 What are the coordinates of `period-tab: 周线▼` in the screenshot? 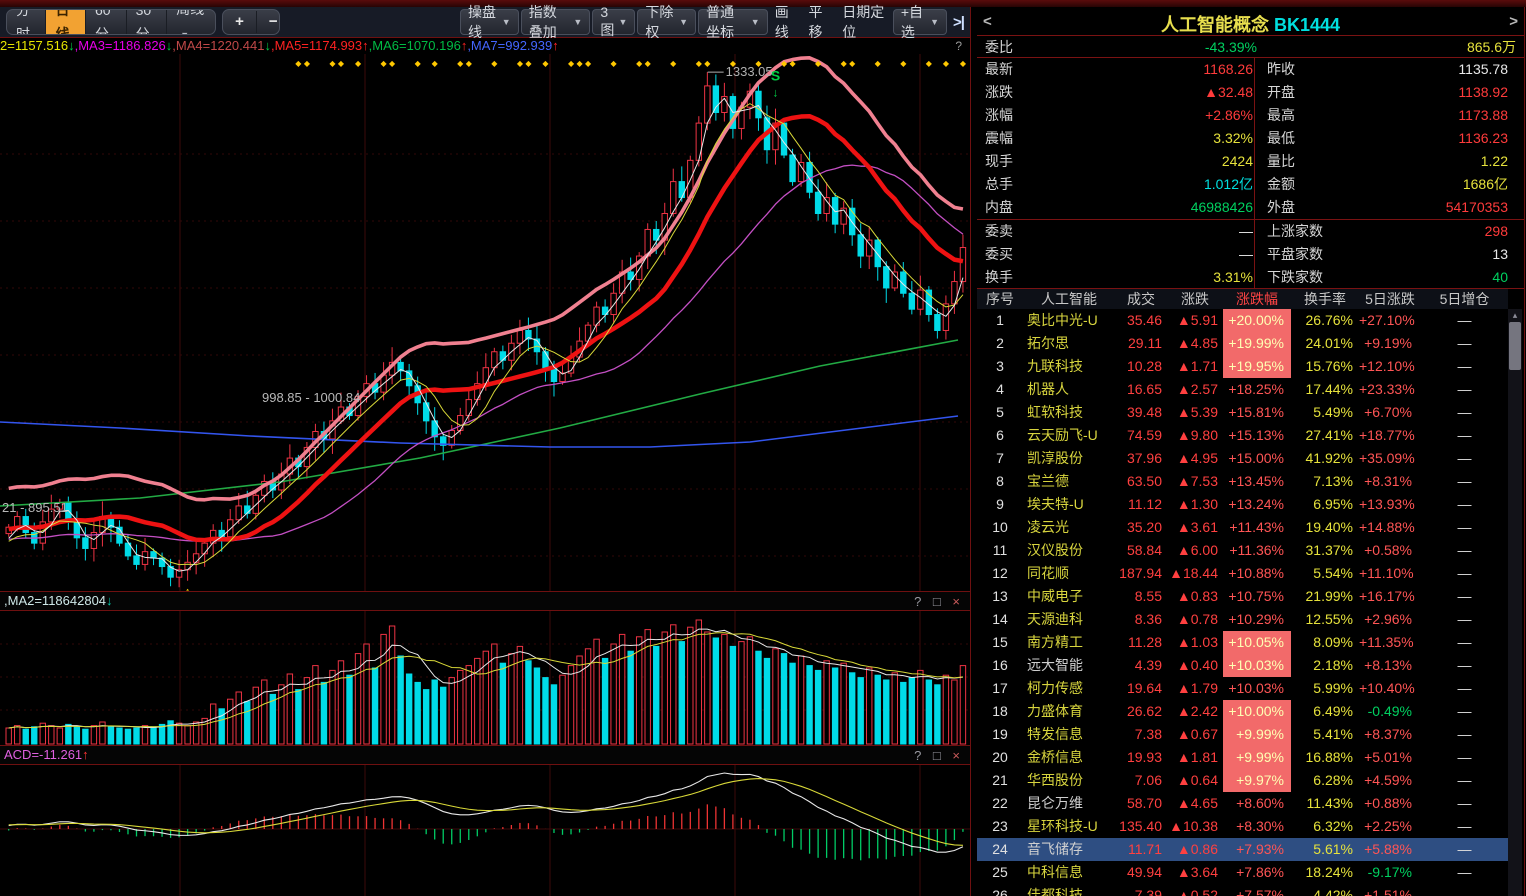 It's located at (191, 22).